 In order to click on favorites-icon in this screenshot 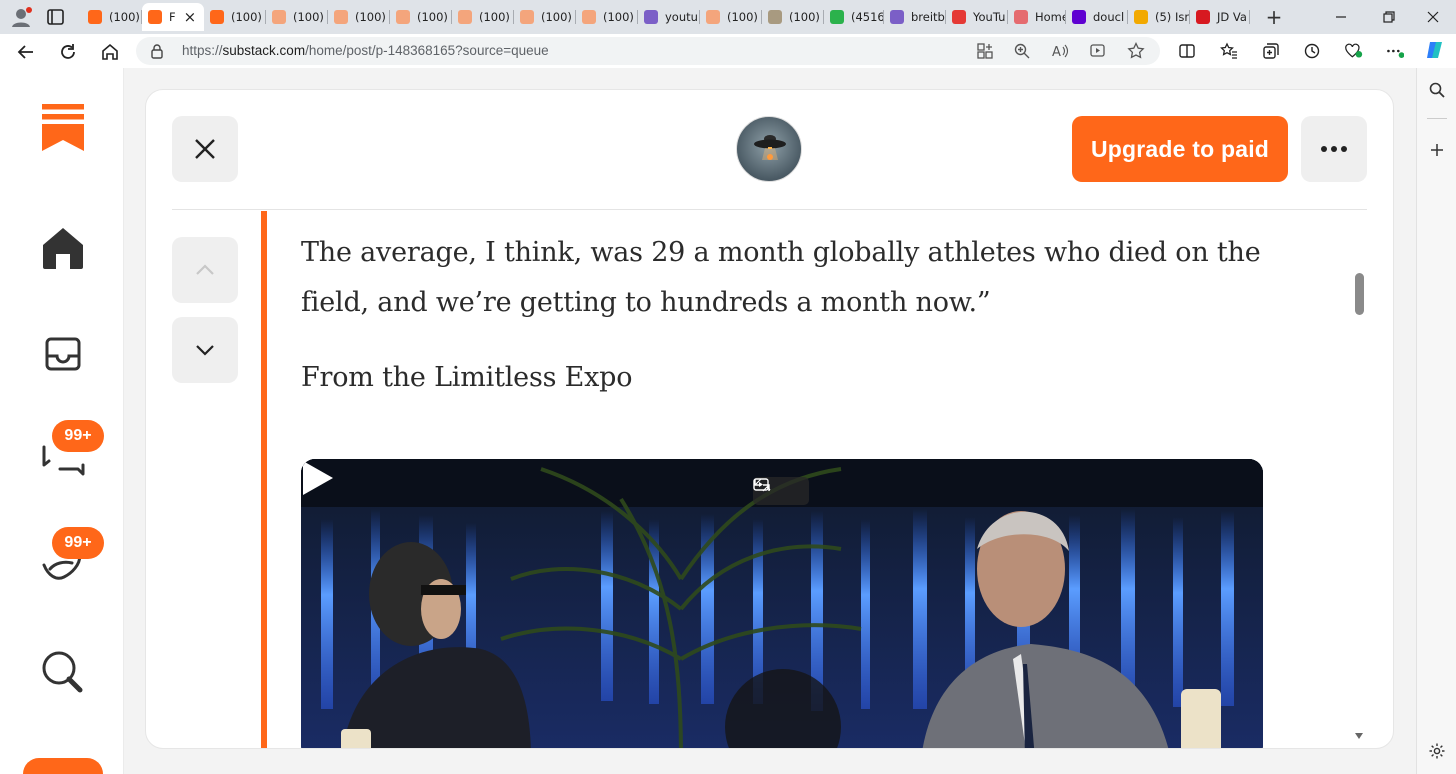, I will do `click(1229, 51)`.